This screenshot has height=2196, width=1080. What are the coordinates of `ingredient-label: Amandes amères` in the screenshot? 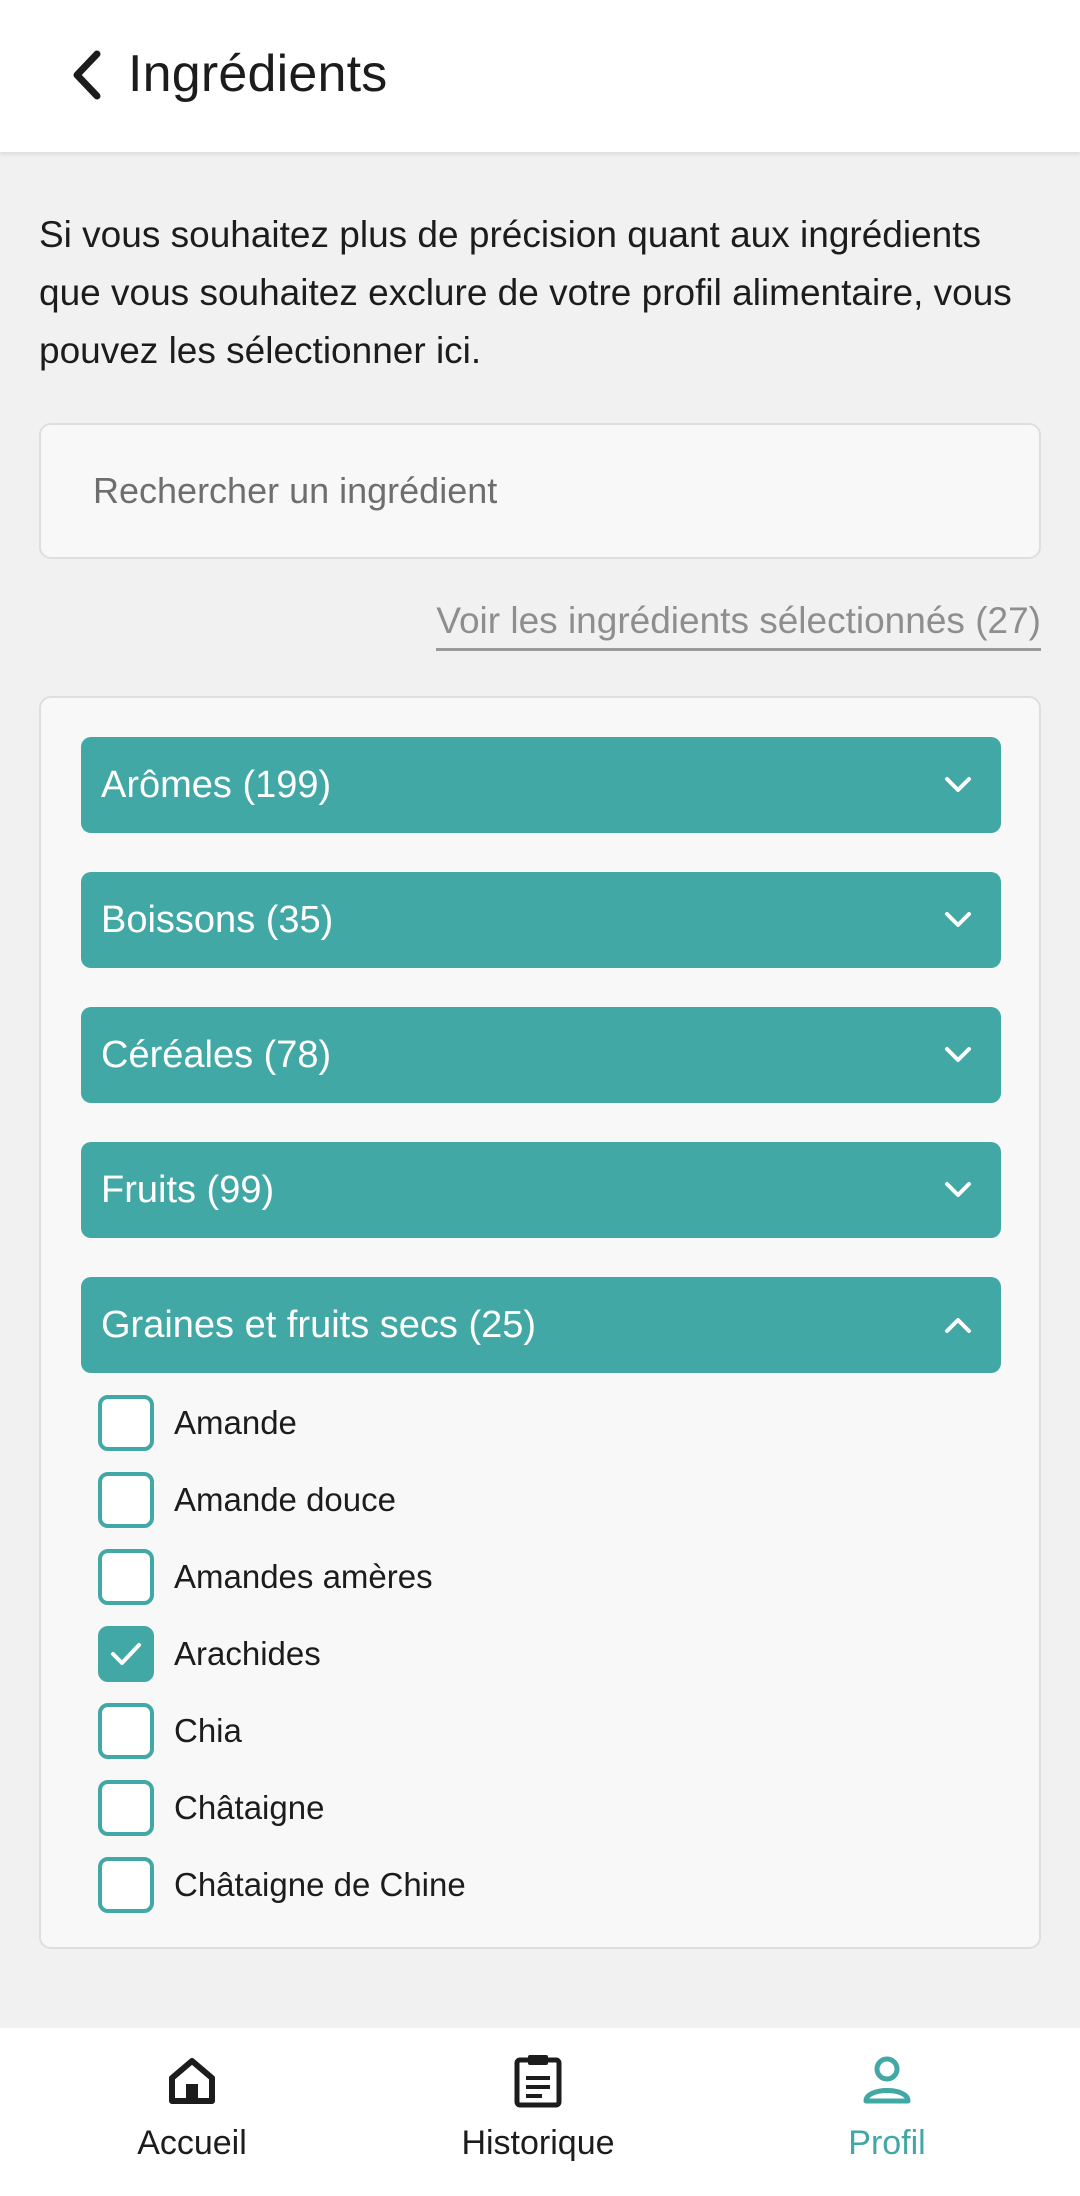 It's located at (303, 1576).